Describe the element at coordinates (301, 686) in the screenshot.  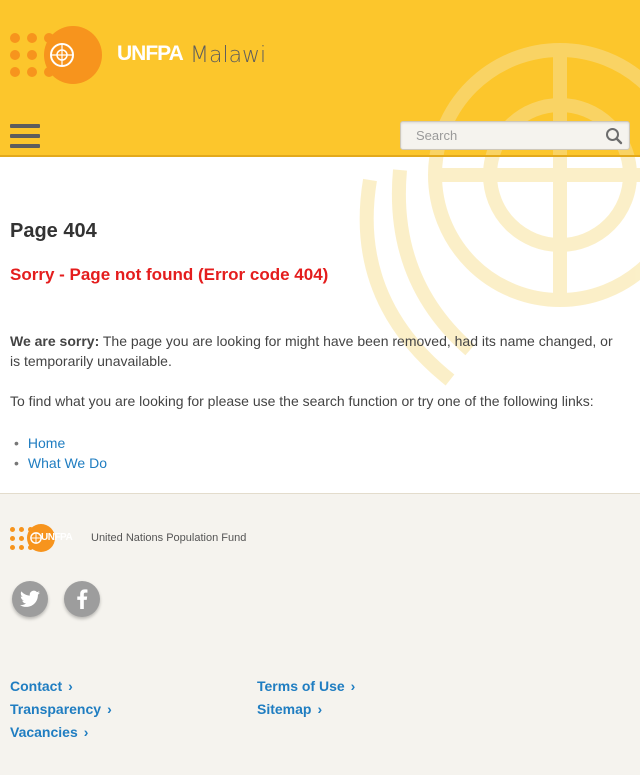
I see `footer-link-label: Terms of Use` at that location.